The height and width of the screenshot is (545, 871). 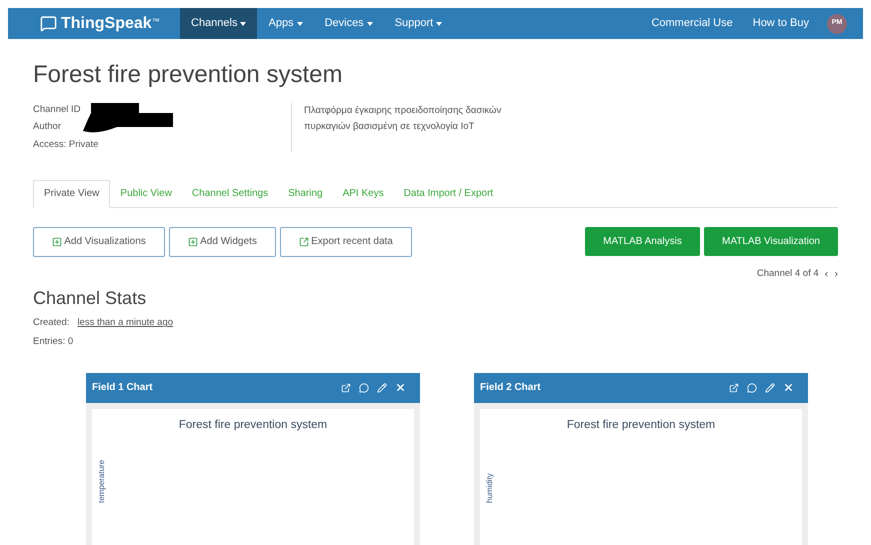 I want to click on channel-info: Author, so click(x=47, y=127).